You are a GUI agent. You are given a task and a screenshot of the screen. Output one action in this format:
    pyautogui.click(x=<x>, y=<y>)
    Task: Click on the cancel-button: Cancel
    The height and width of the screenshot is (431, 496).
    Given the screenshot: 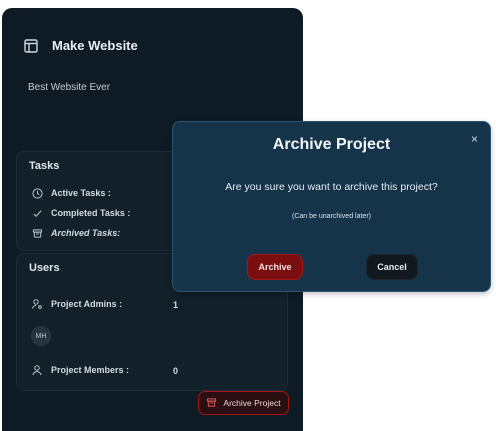 What is the action you would take?
    pyautogui.click(x=392, y=267)
    